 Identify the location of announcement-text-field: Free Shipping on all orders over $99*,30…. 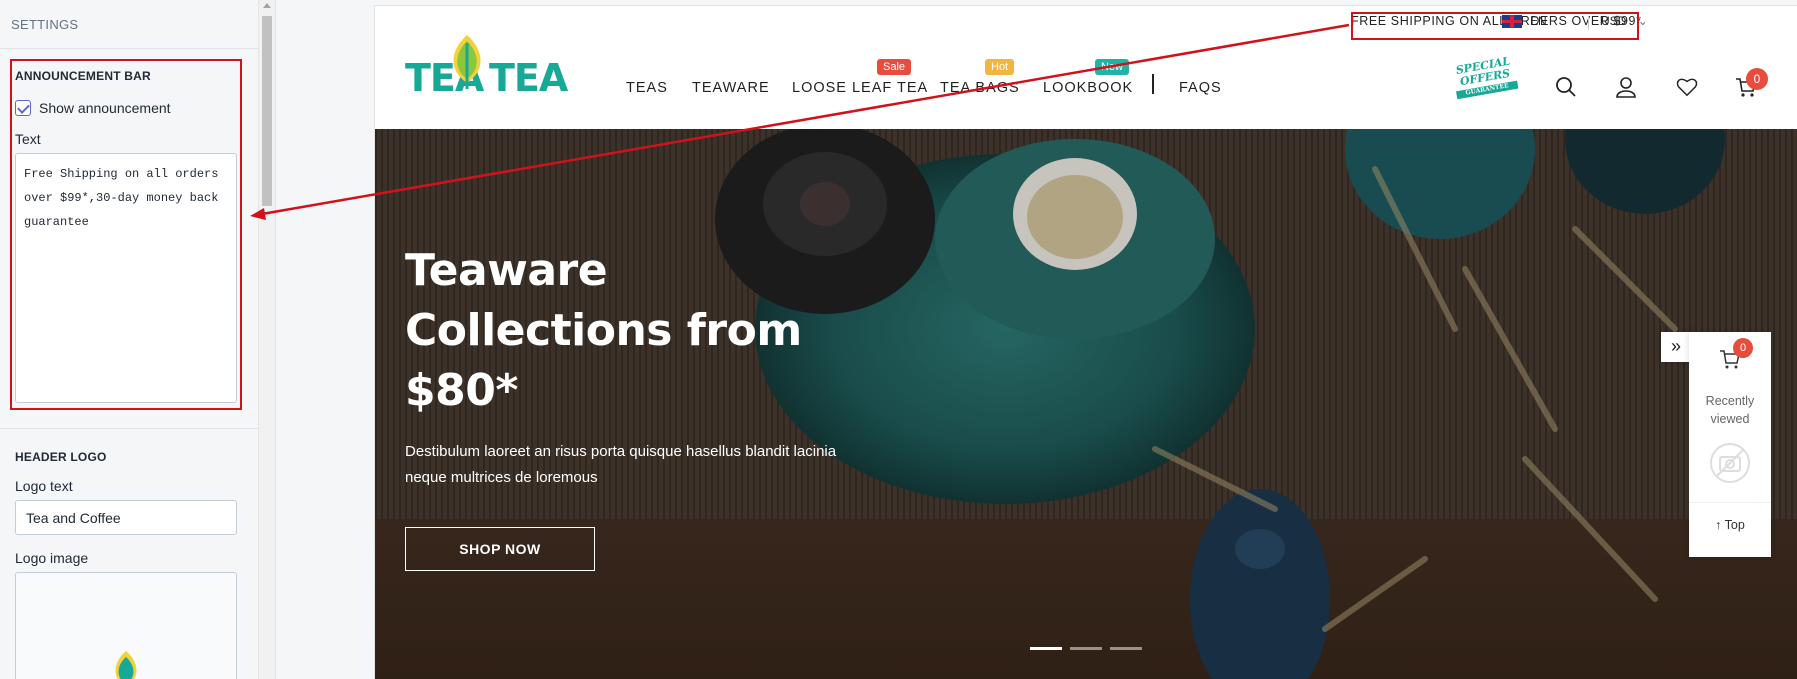
(126, 278).